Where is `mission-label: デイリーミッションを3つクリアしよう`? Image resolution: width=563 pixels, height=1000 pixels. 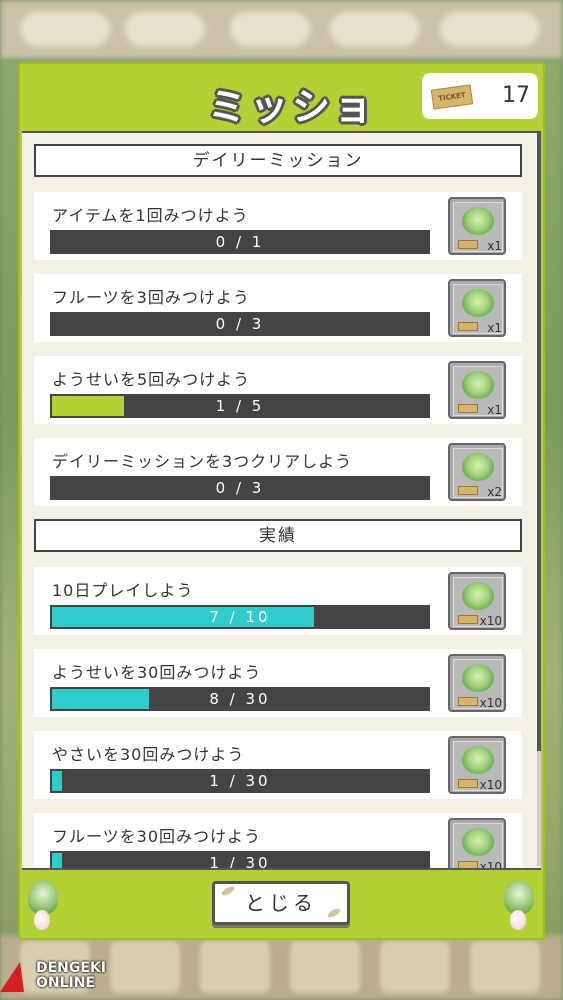 mission-label: デイリーミッションを3つクリアしよう is located at coordinates (202, 461).